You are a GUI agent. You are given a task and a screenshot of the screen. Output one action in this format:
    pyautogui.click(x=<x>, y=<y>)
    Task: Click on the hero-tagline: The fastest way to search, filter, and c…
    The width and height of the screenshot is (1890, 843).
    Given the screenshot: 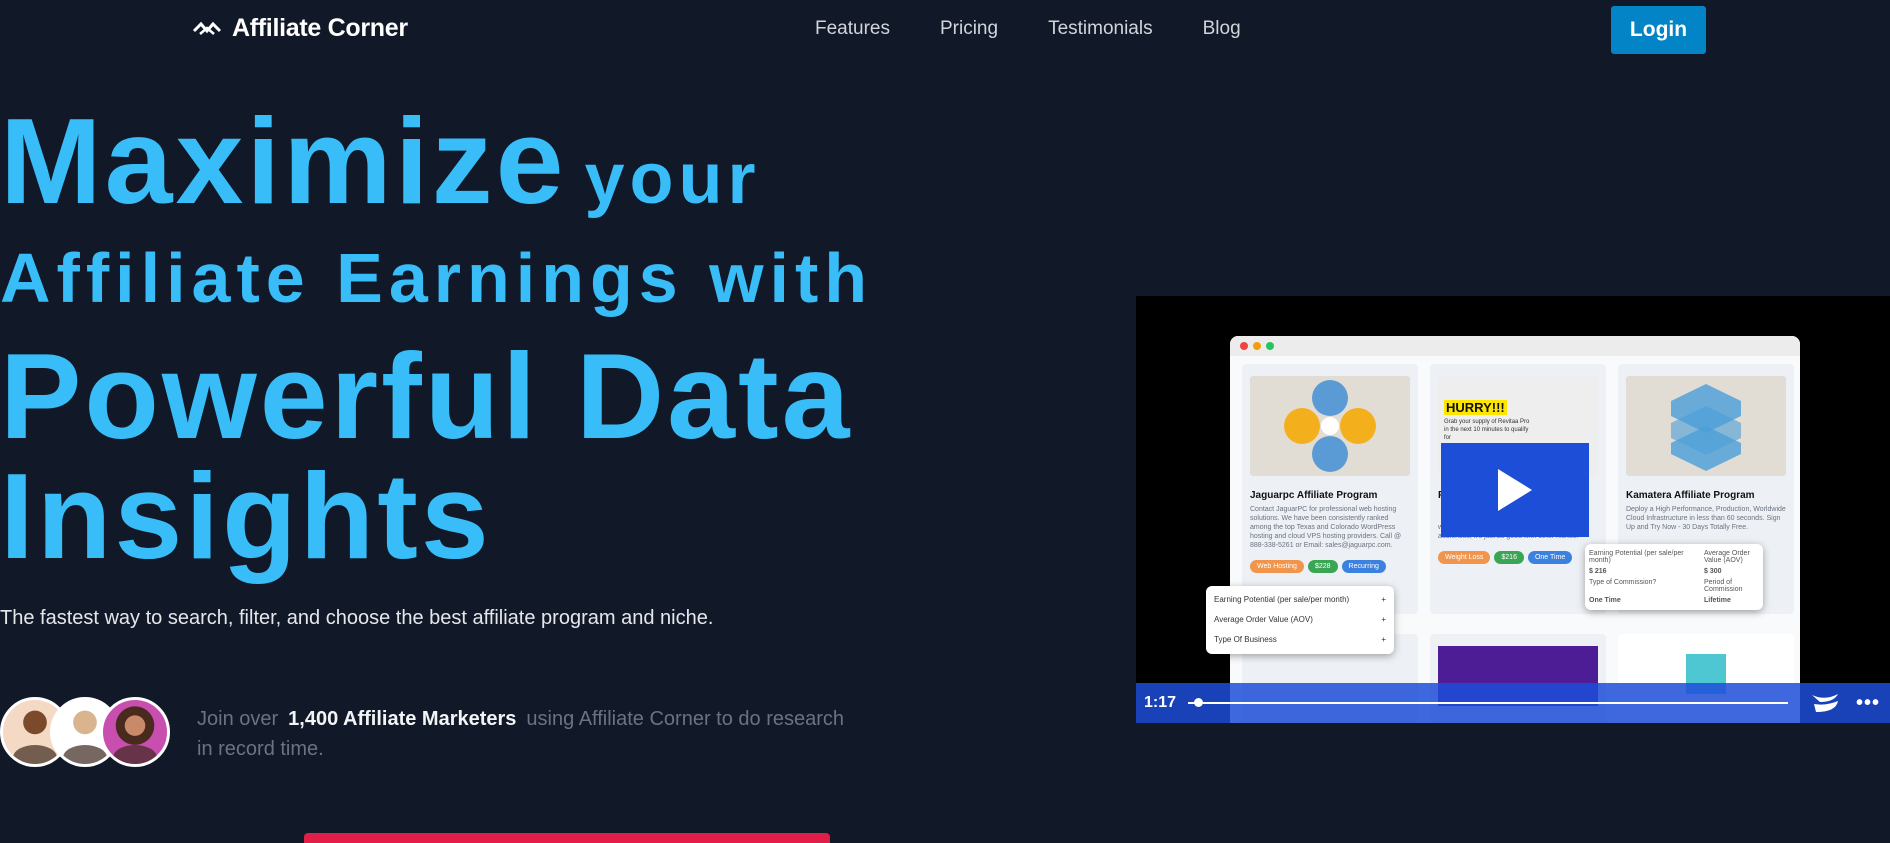 What is the action you would take?
    pyautogui.click(x=357, y=618)
    